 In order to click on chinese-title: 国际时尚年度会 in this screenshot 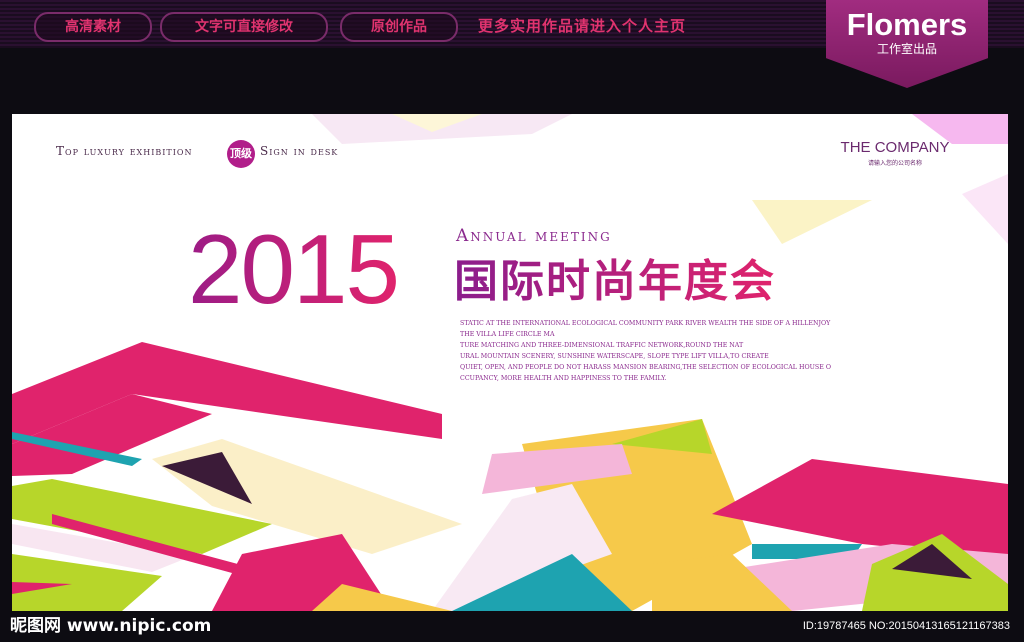, I will do `click(615, 282)`.